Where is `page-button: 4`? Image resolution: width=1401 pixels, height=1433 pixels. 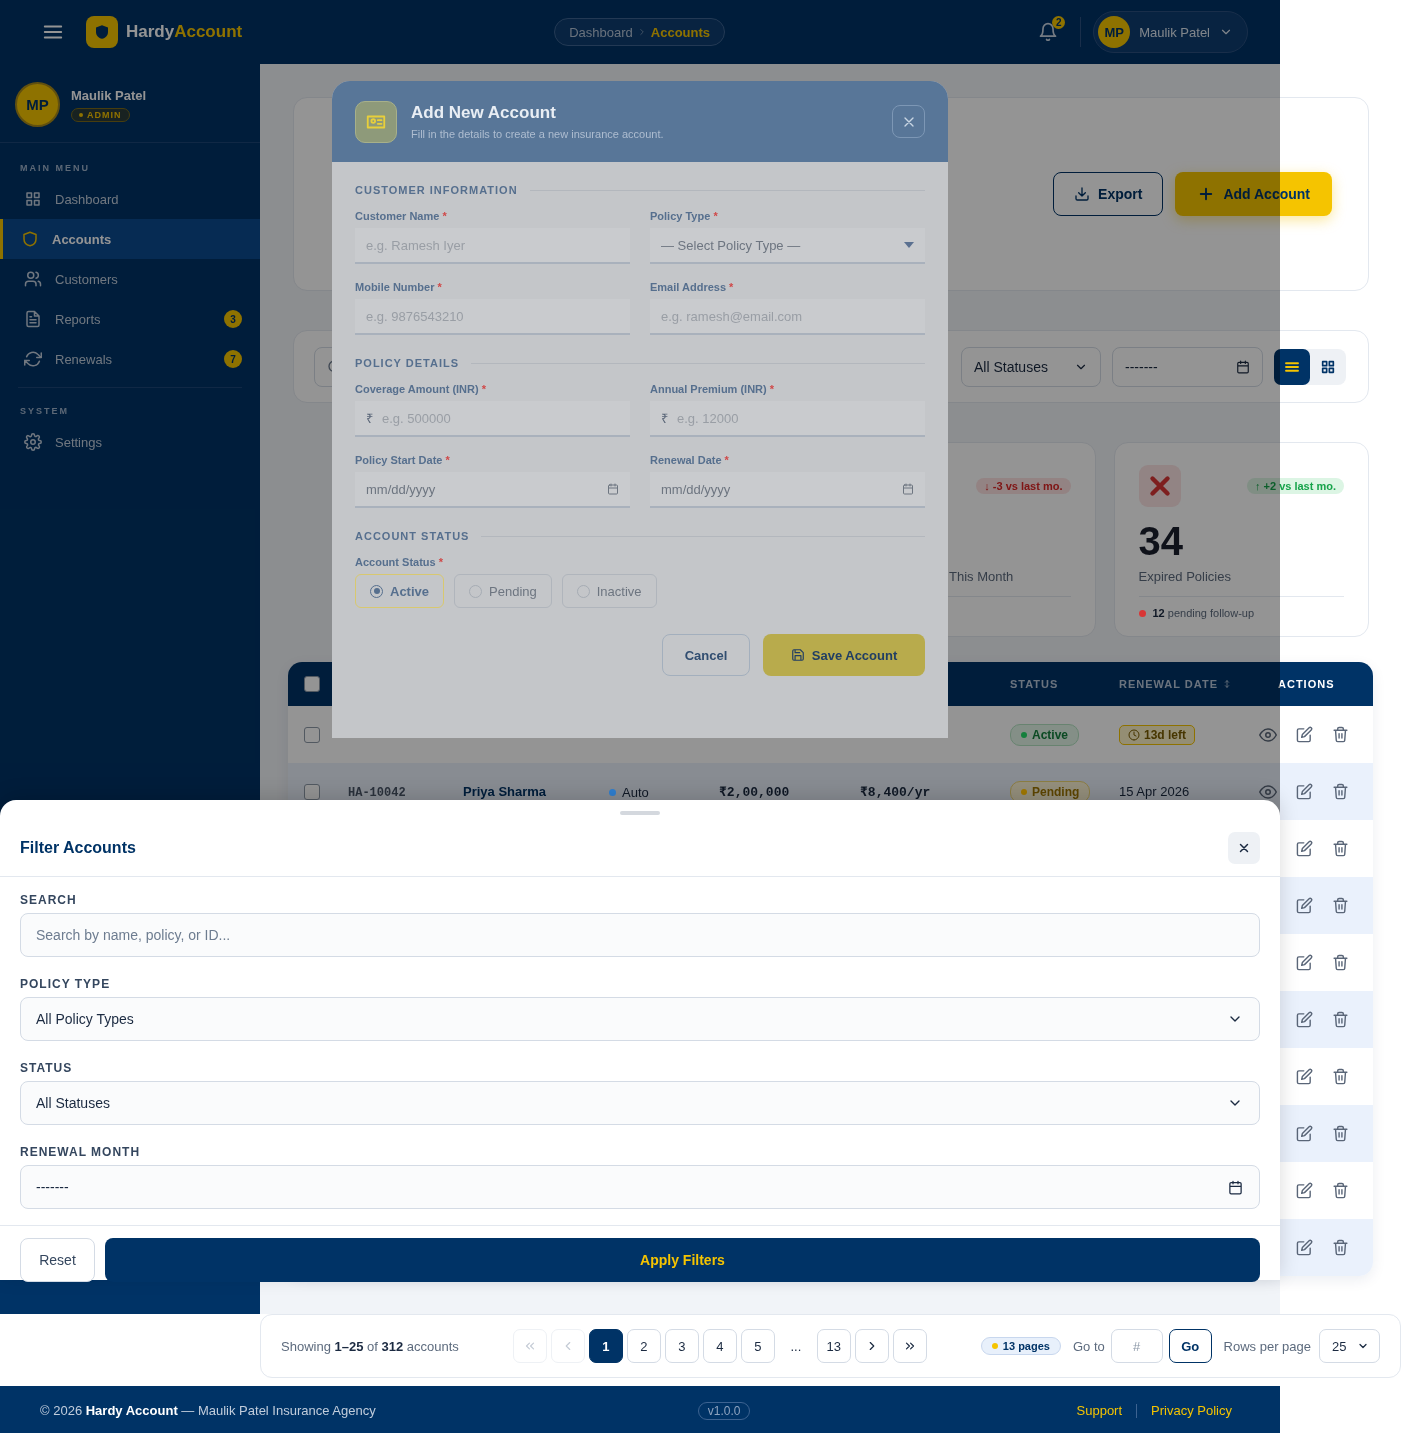
page-button: 4 is located at coordinates (719, 1346).